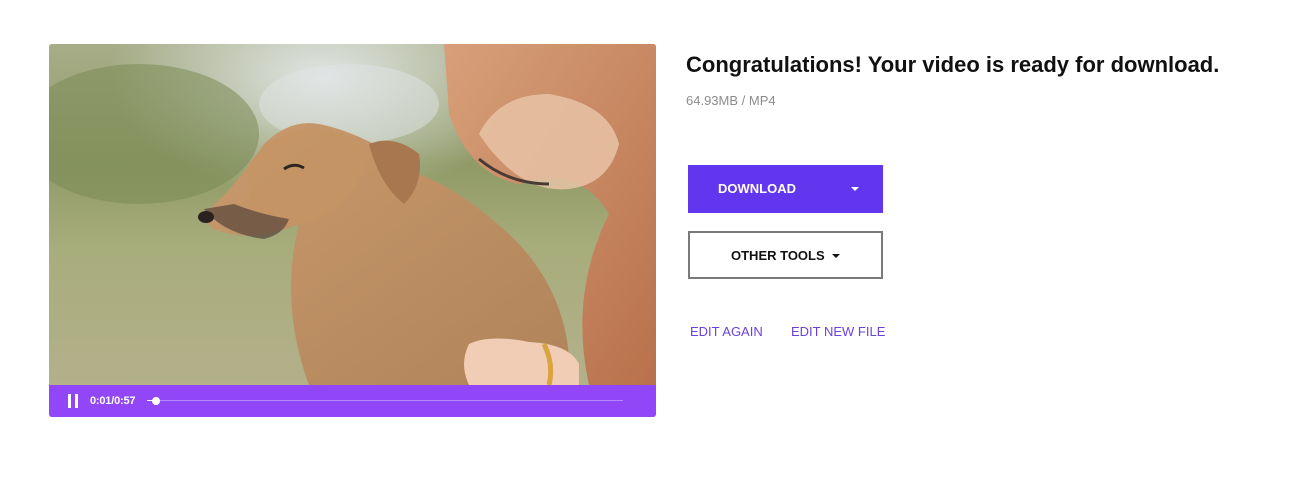  I want to click on download-button-label: DOWNLOAD, so click(757, 188).